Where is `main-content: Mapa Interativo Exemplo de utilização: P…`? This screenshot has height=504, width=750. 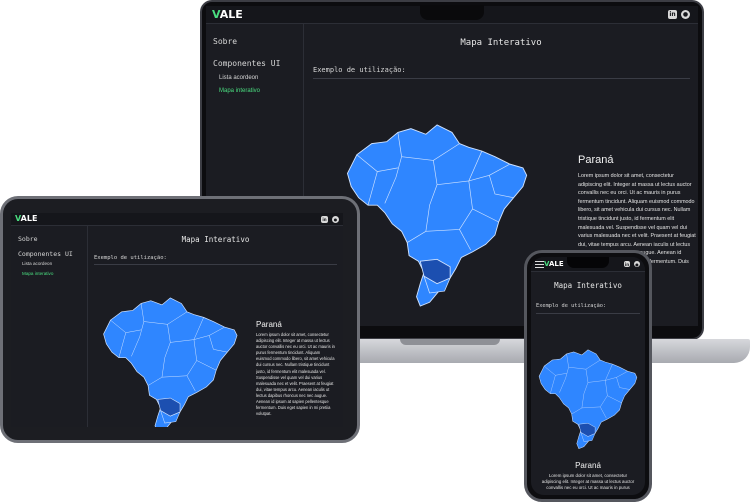
main-content: Mapa Interativo Exemplo de utilização: P… is located at coordinates (215, 326).